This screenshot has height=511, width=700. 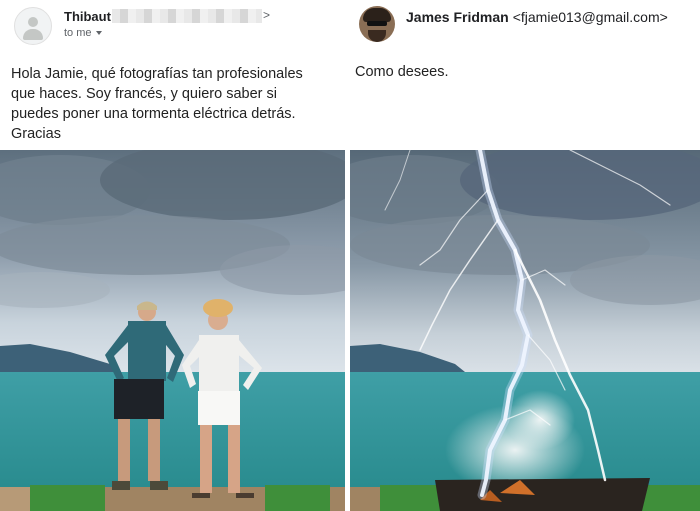 What do you see at coordinates (590, 17) in the screenshot?
I see `sender-email: <fjamie013@gmail.com>` at bounding box center [590, 17].